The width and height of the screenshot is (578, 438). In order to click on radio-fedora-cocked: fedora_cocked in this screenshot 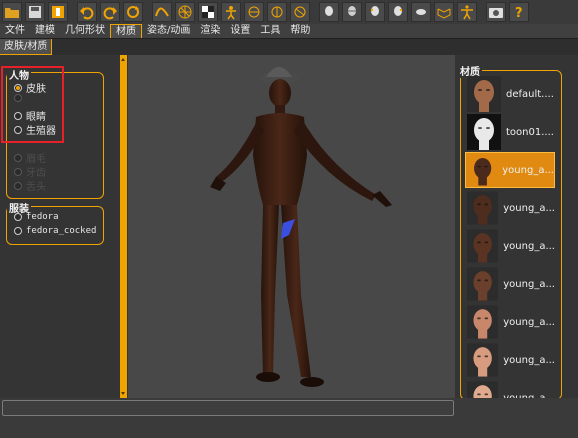, I will do `click(55, 231)`.